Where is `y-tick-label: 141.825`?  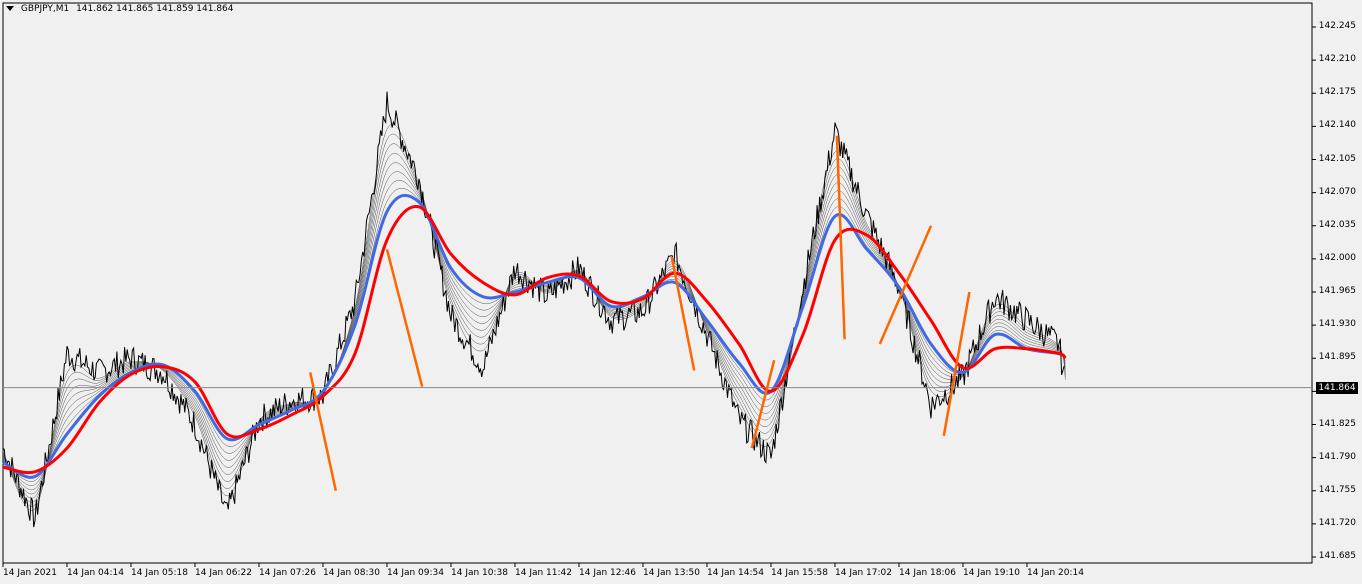 y-tick-label: 141.825 is located at coordinates (1337, 423).